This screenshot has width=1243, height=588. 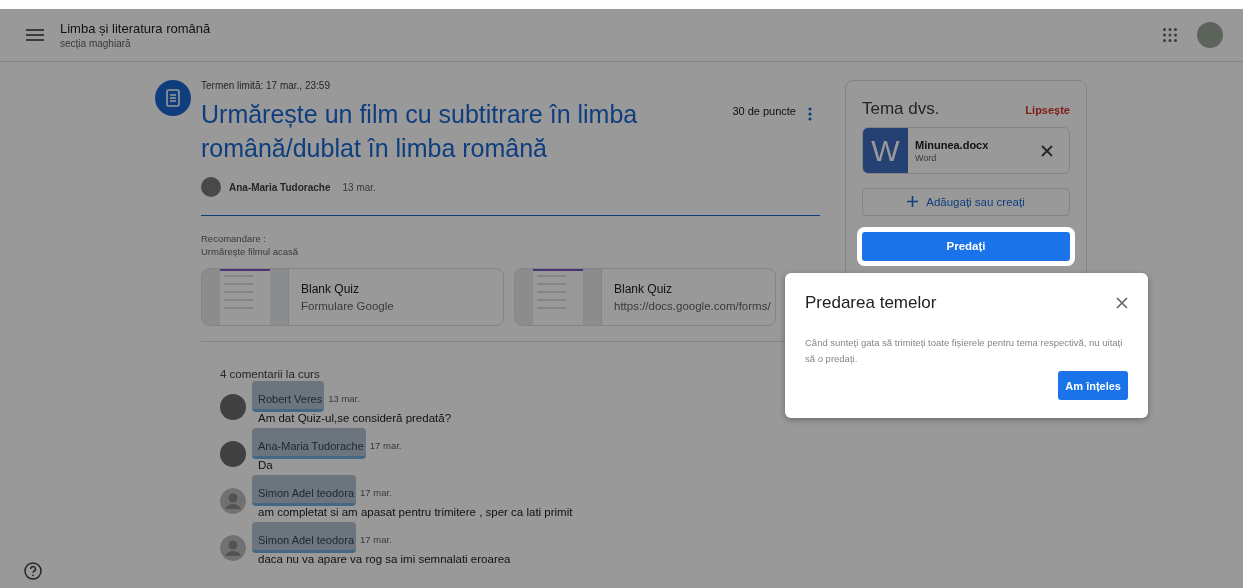 I want to click on more-options-icon, so click(x=810, y=114).